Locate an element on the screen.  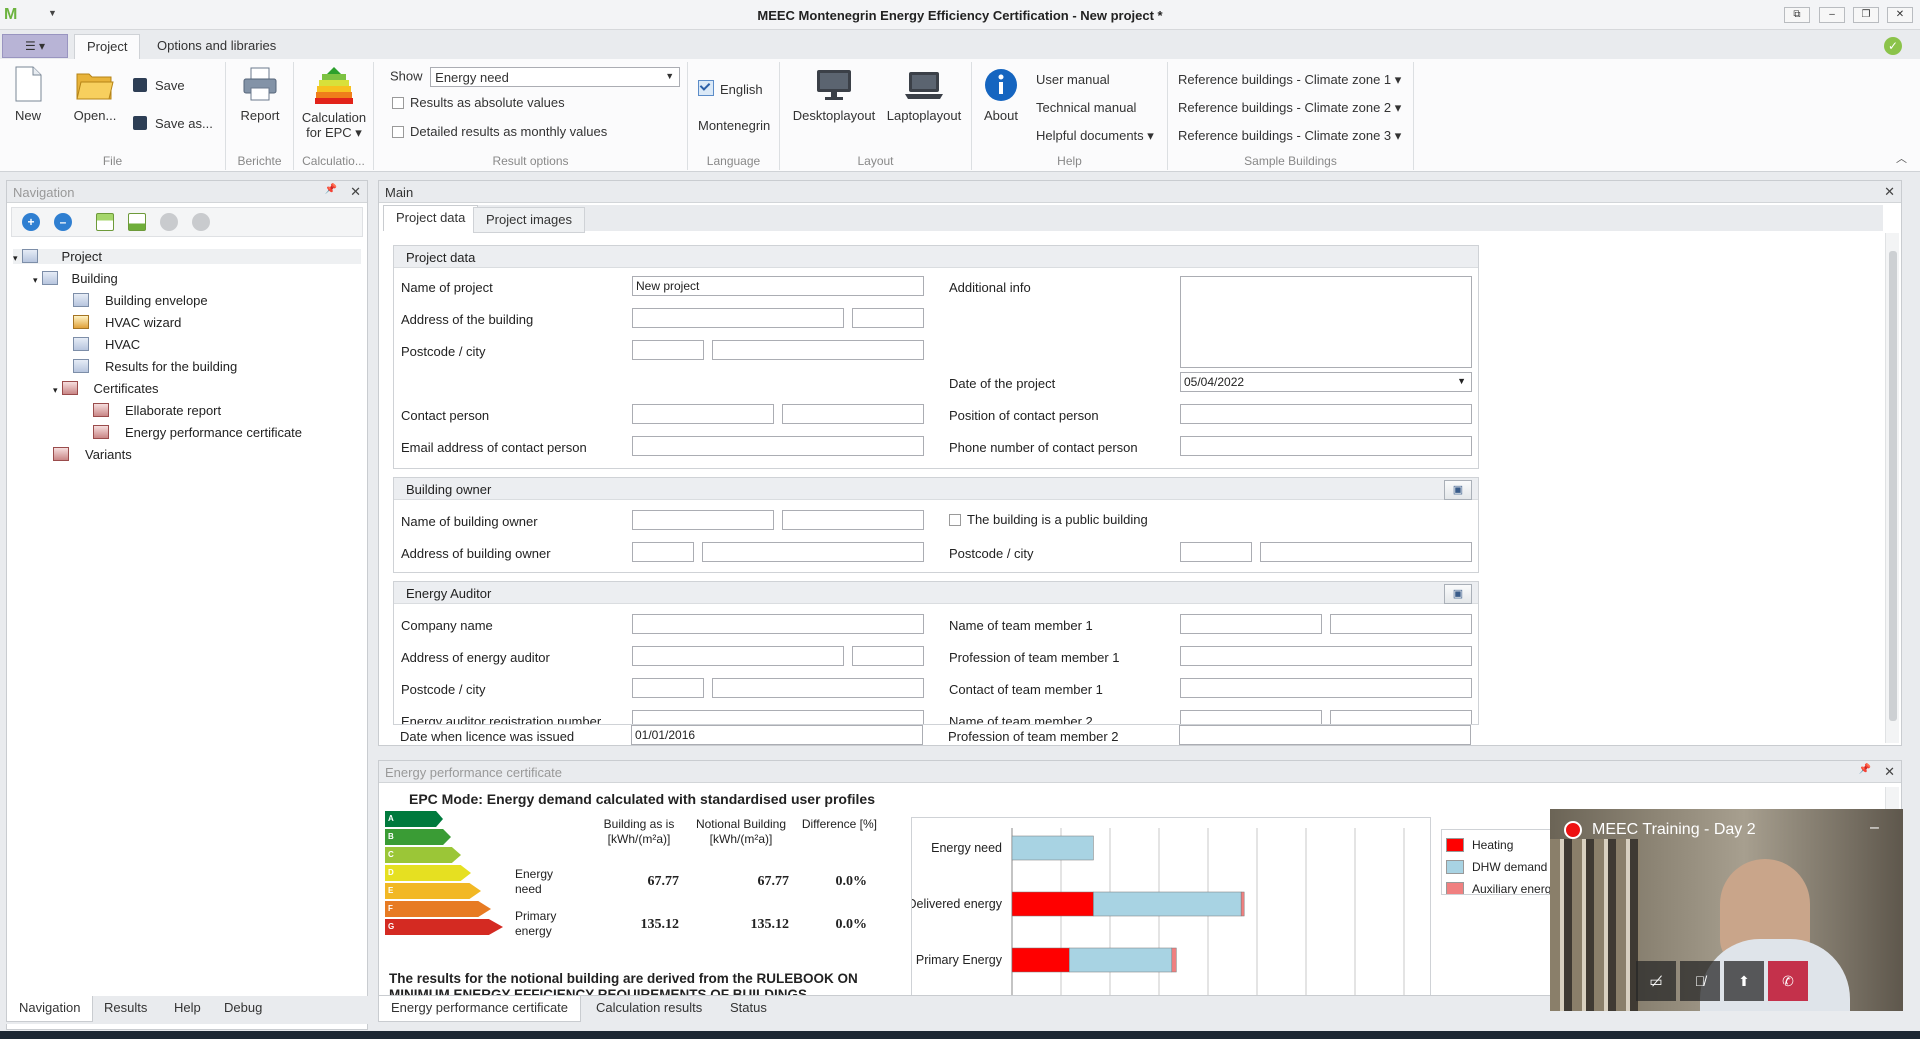
window-close-button: ✕ is located at coordinates (1900, 15).